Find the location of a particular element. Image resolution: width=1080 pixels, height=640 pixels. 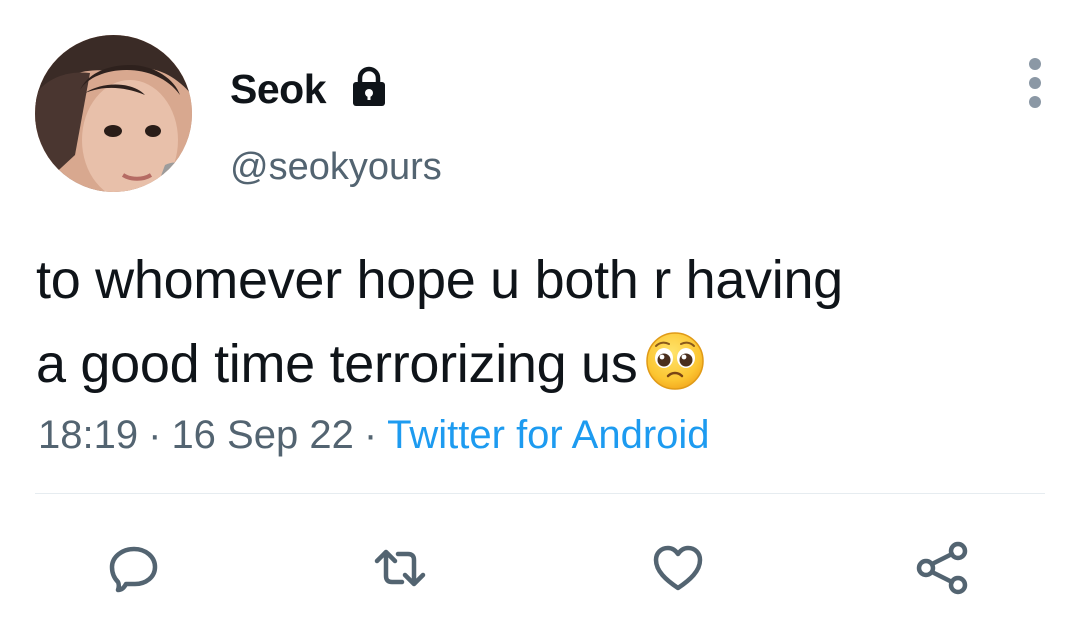

reply-button is located at coordinates (134, 568).